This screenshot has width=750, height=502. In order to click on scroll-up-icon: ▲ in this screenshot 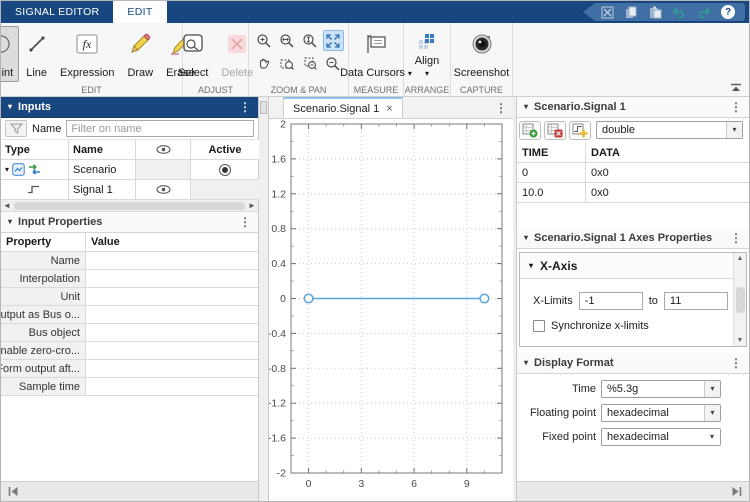, I will do `click(740, 258)`.